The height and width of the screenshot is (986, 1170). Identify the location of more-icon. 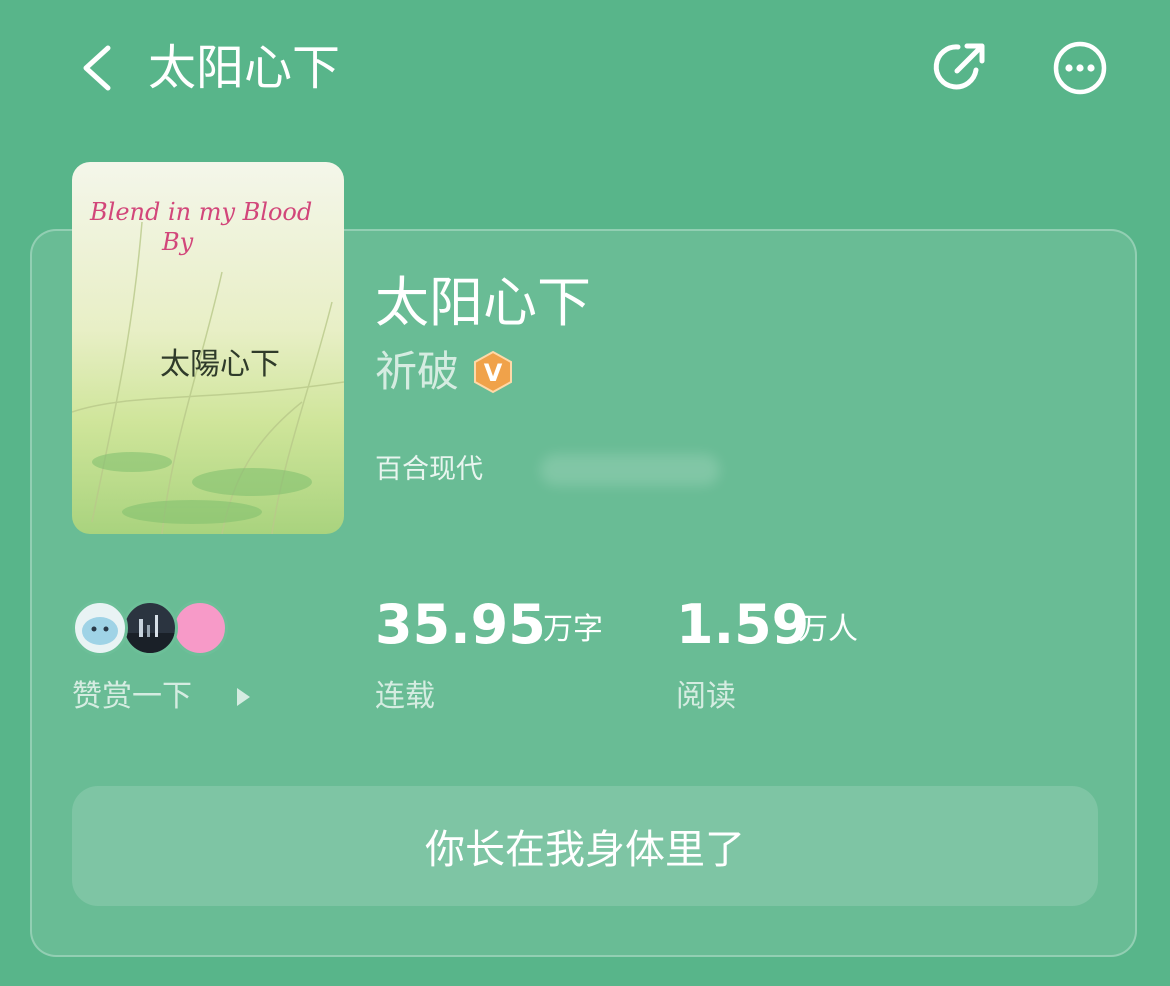
(1080, 68).